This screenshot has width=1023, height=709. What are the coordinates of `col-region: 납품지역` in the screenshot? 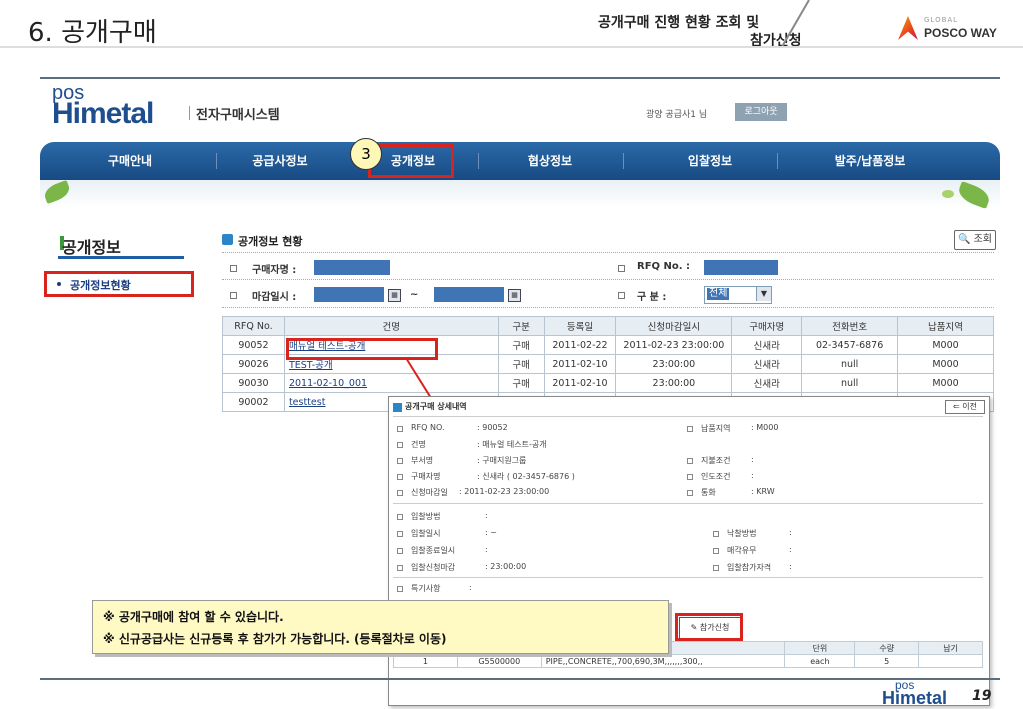 It's located at (945, 326).